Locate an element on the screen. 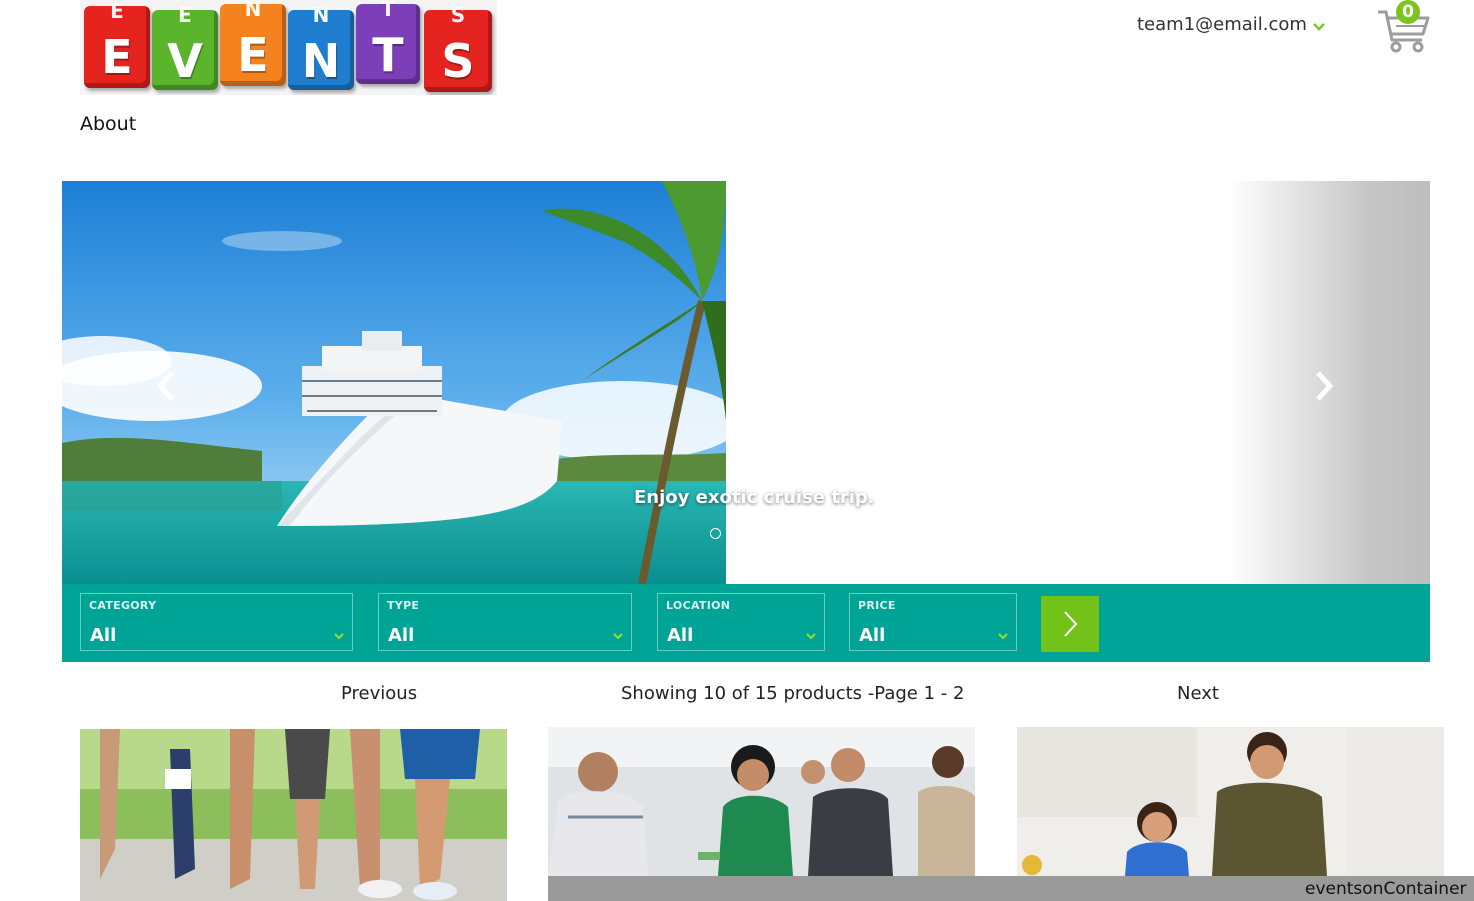 This screenshot has height=901, width=1474. carousel-next-button is located at coordinates (1323, 386).